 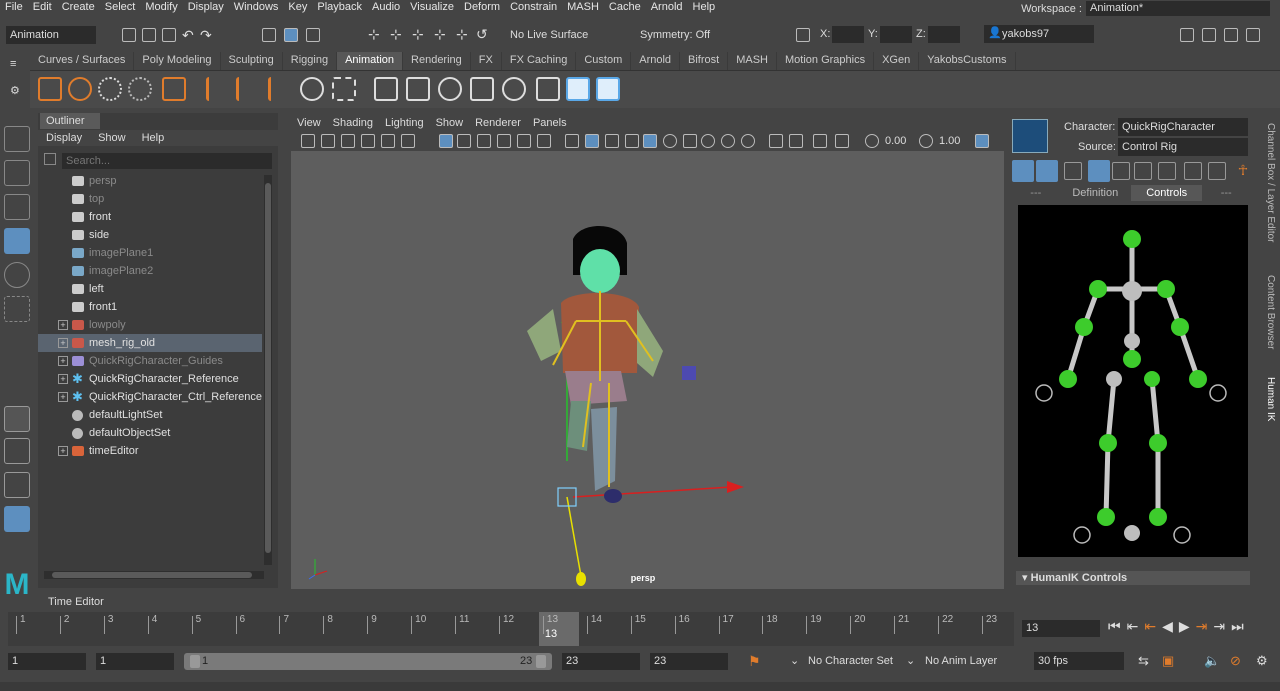 What do you see at coordinates (161, 8) in the screenshot?
I see `menu-modify: Modify` at bounding box center [161, 8].